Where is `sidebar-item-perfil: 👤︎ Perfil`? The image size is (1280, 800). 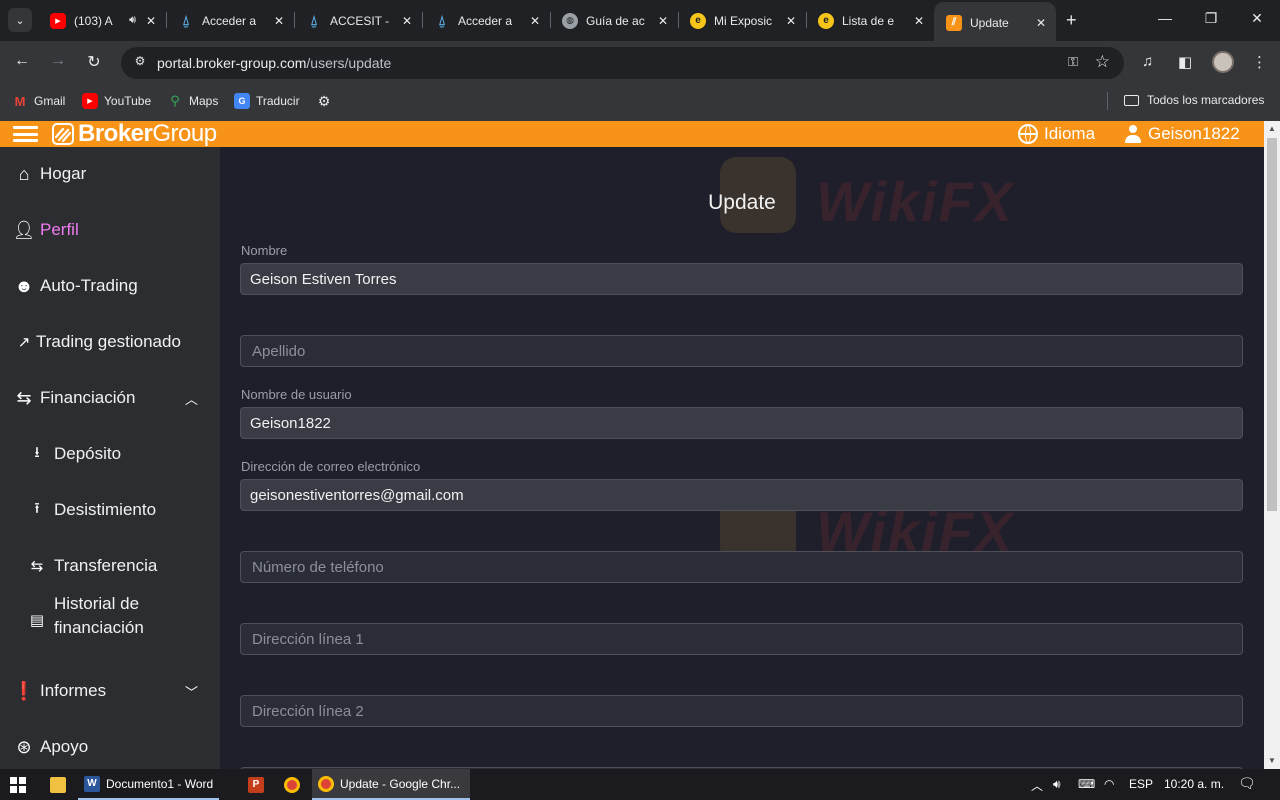
sidebar-item-perfil: 👤︎ Perfil is located at coordinates (110, 230).